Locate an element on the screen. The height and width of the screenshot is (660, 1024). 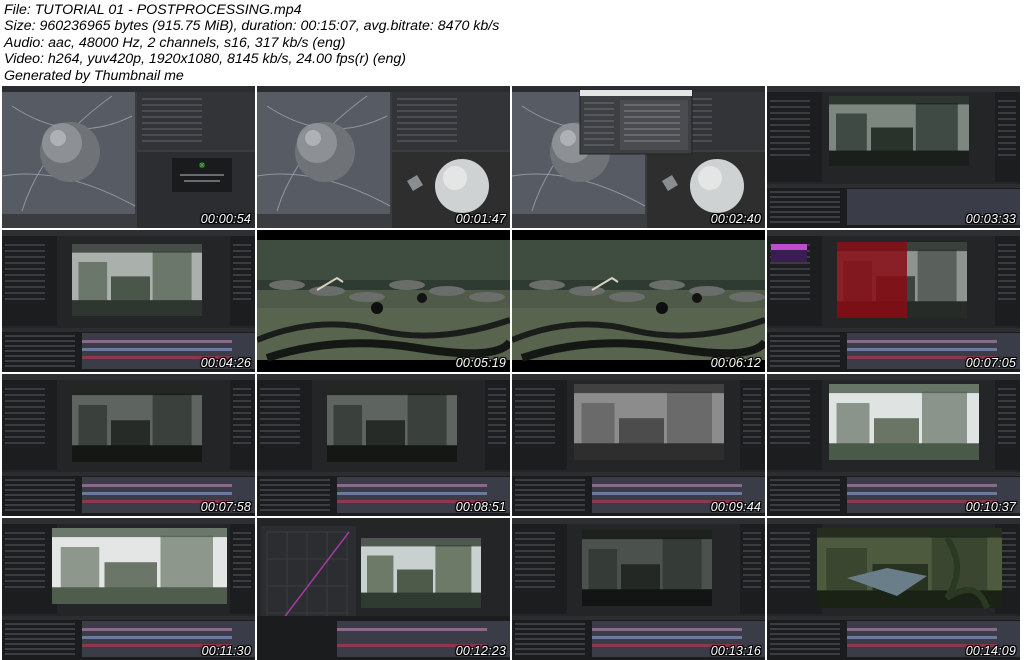
timestamp: 00:01:47 is located at coordinates (480, 219).